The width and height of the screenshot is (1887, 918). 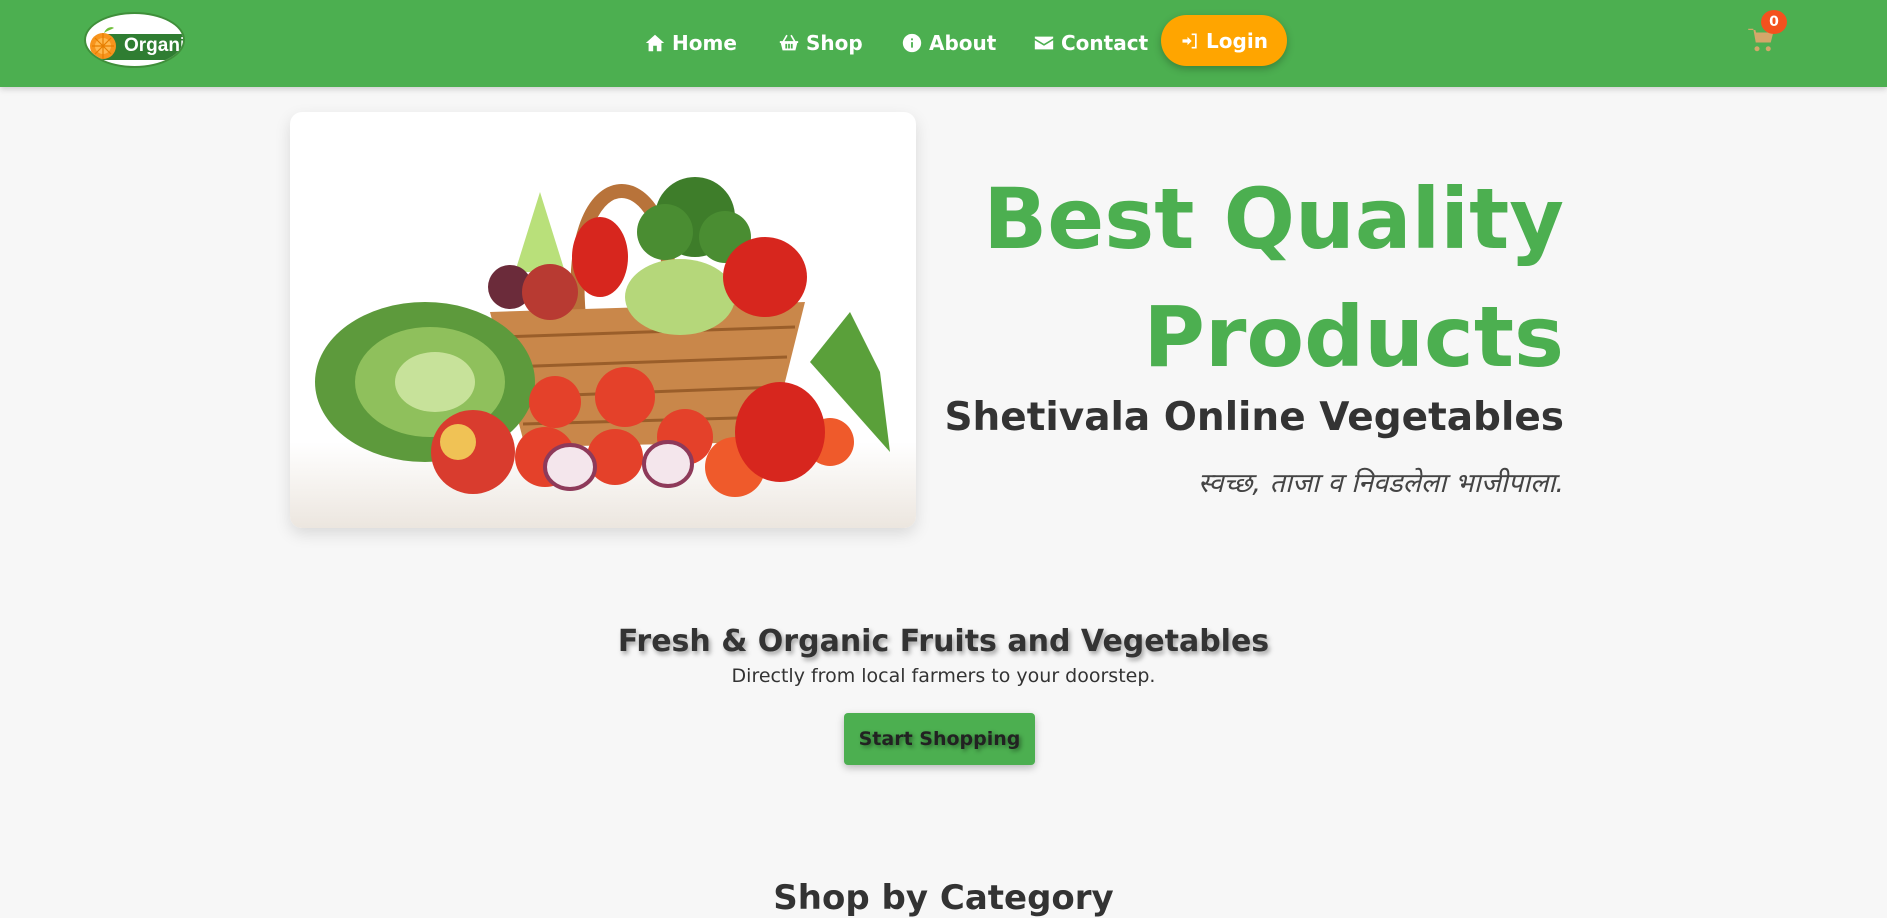 What do you see at coordinates (154, 45) in the screenshot?
I see `logo-text: Organi` at bounding box center [154, 45].